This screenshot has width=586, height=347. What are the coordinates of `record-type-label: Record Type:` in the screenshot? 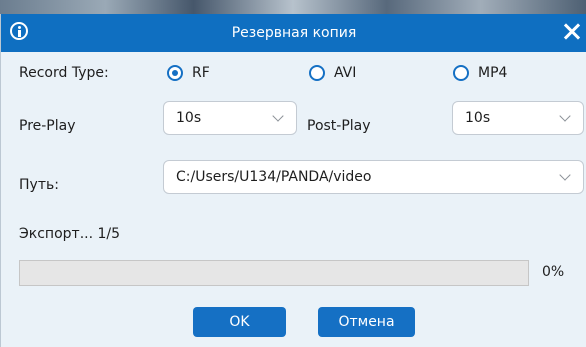 It's located at (64, 73).